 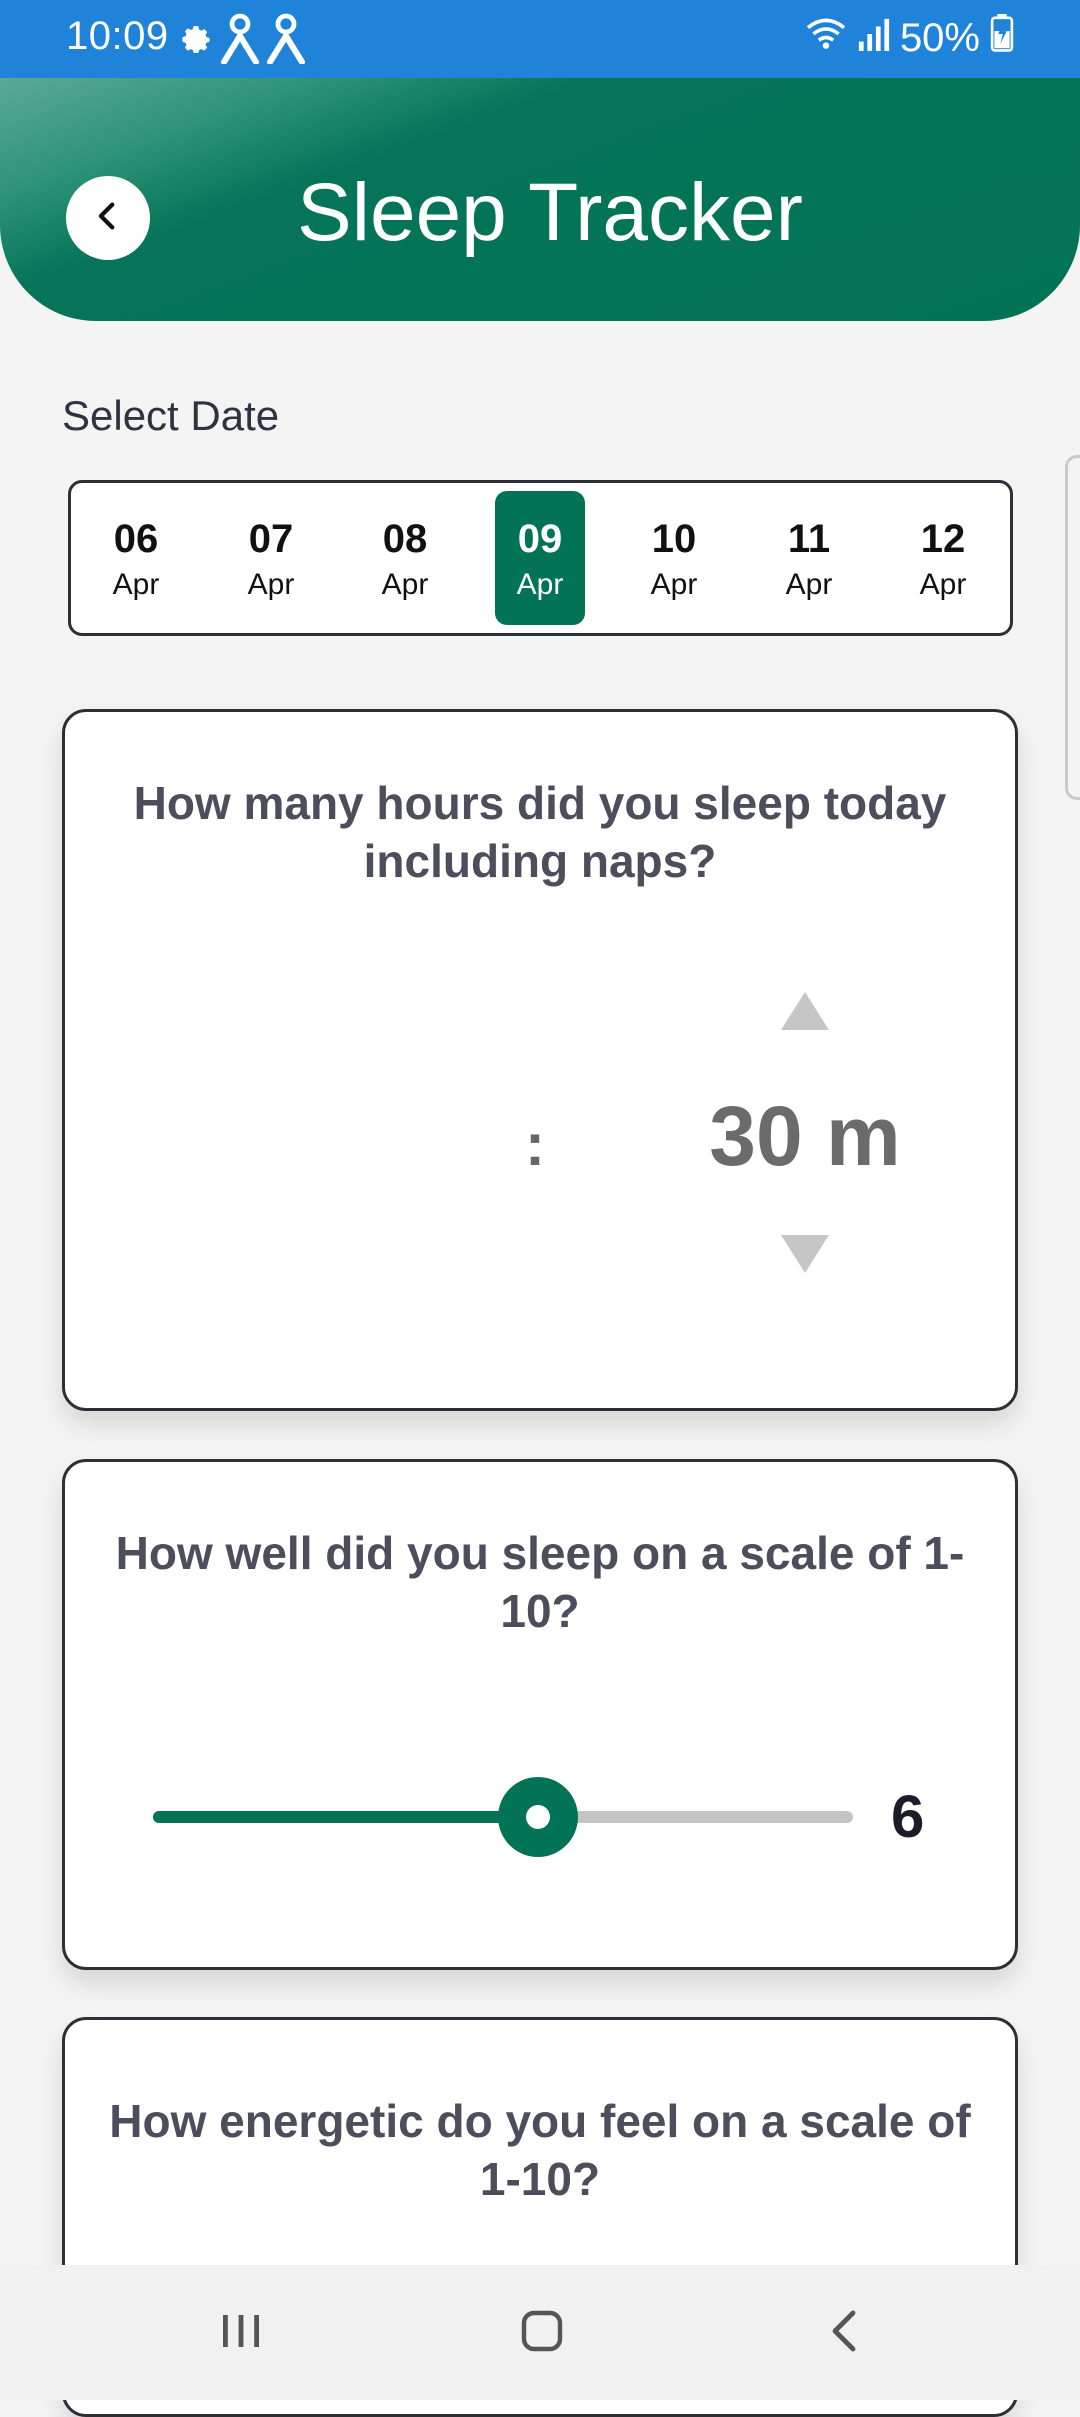 What do you see at coordinates (271, 539) in the screenshot?
I see `date-day: 07` at bounding box center [271, 539].